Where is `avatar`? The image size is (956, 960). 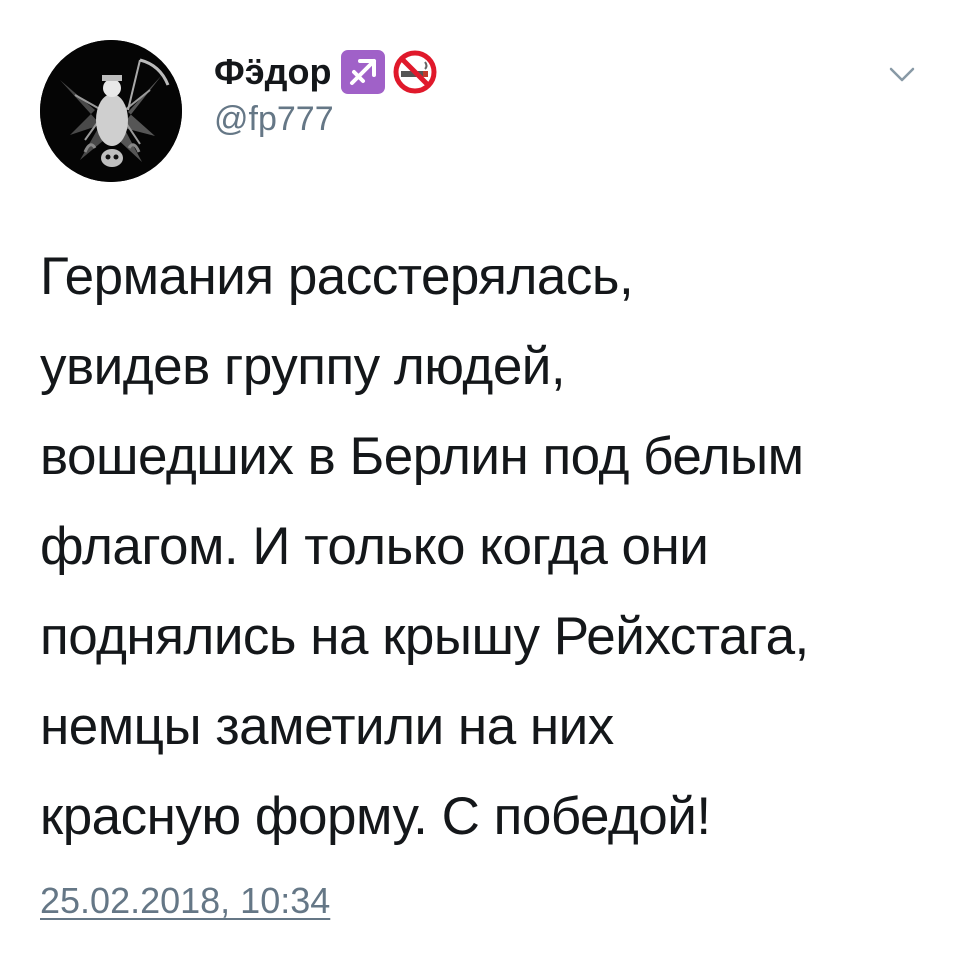
avatar is located at coordinates (111, 111).